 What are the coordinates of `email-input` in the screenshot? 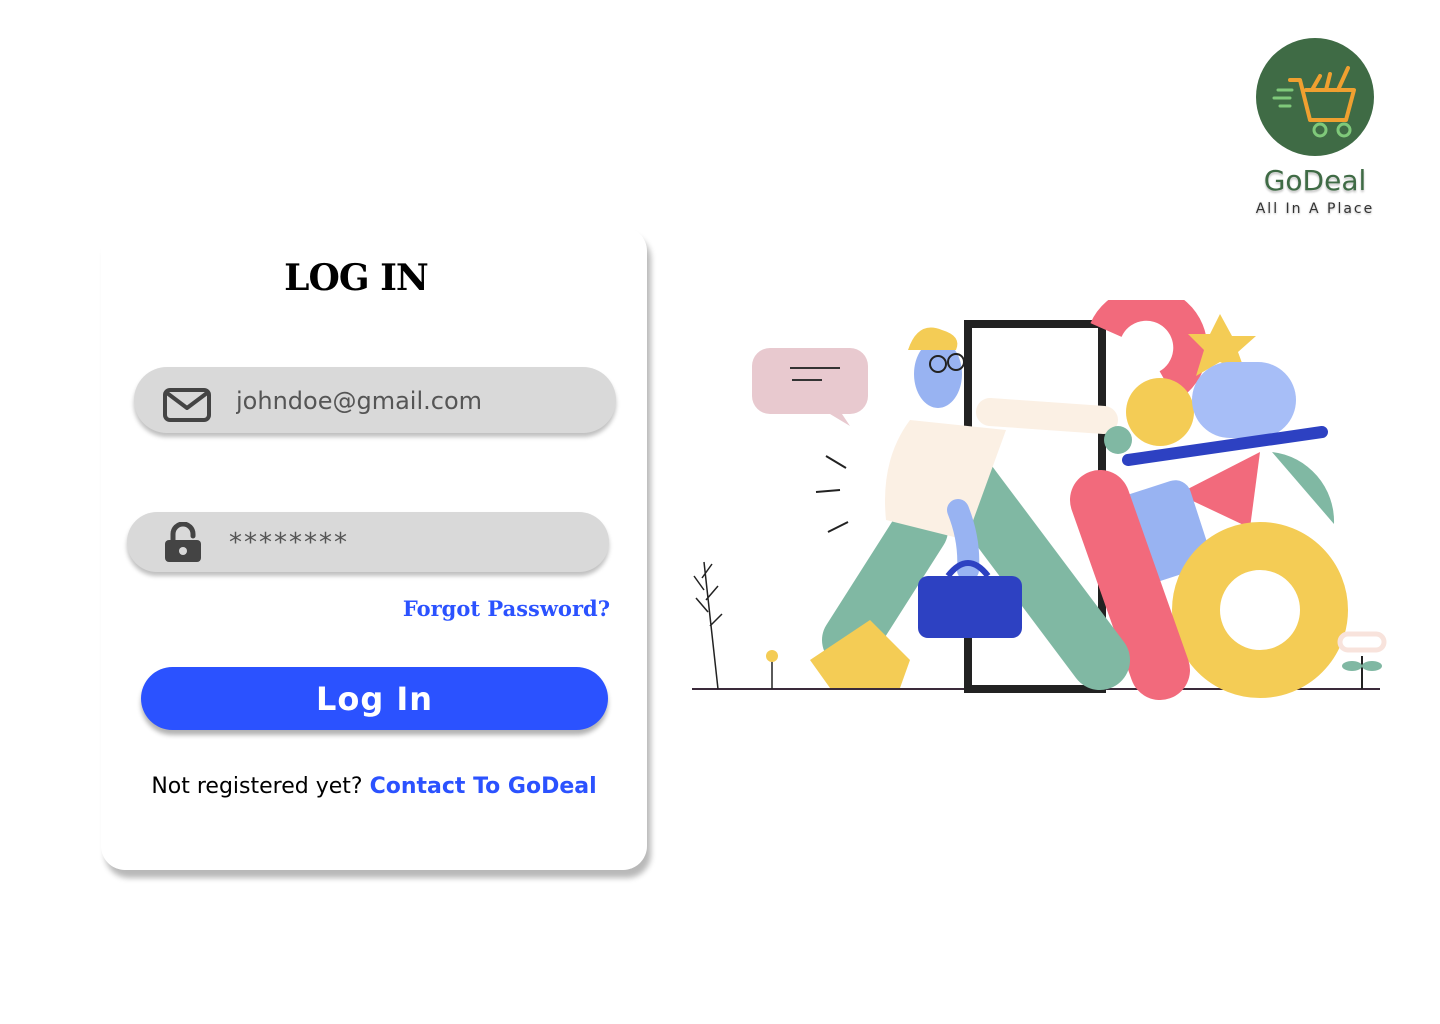 It's located at (416, 401).